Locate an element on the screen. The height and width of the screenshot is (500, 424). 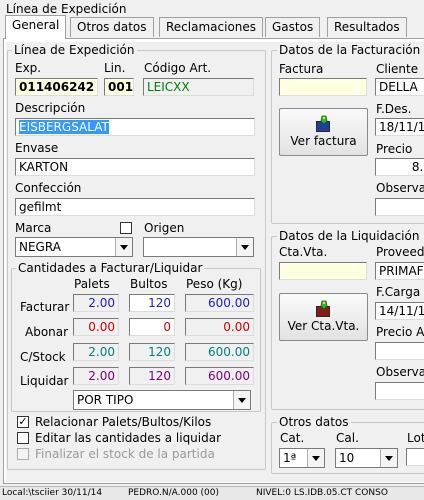
envase-field: KARTON is located at coordinates (135, 167).